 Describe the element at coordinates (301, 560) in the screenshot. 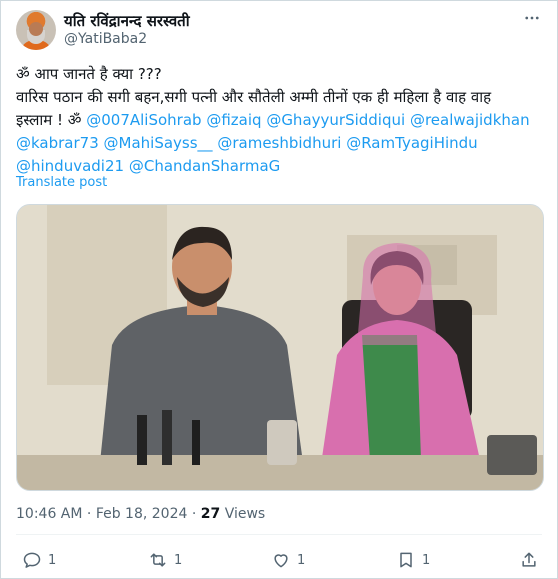

I see `like-count: 1` at that location.